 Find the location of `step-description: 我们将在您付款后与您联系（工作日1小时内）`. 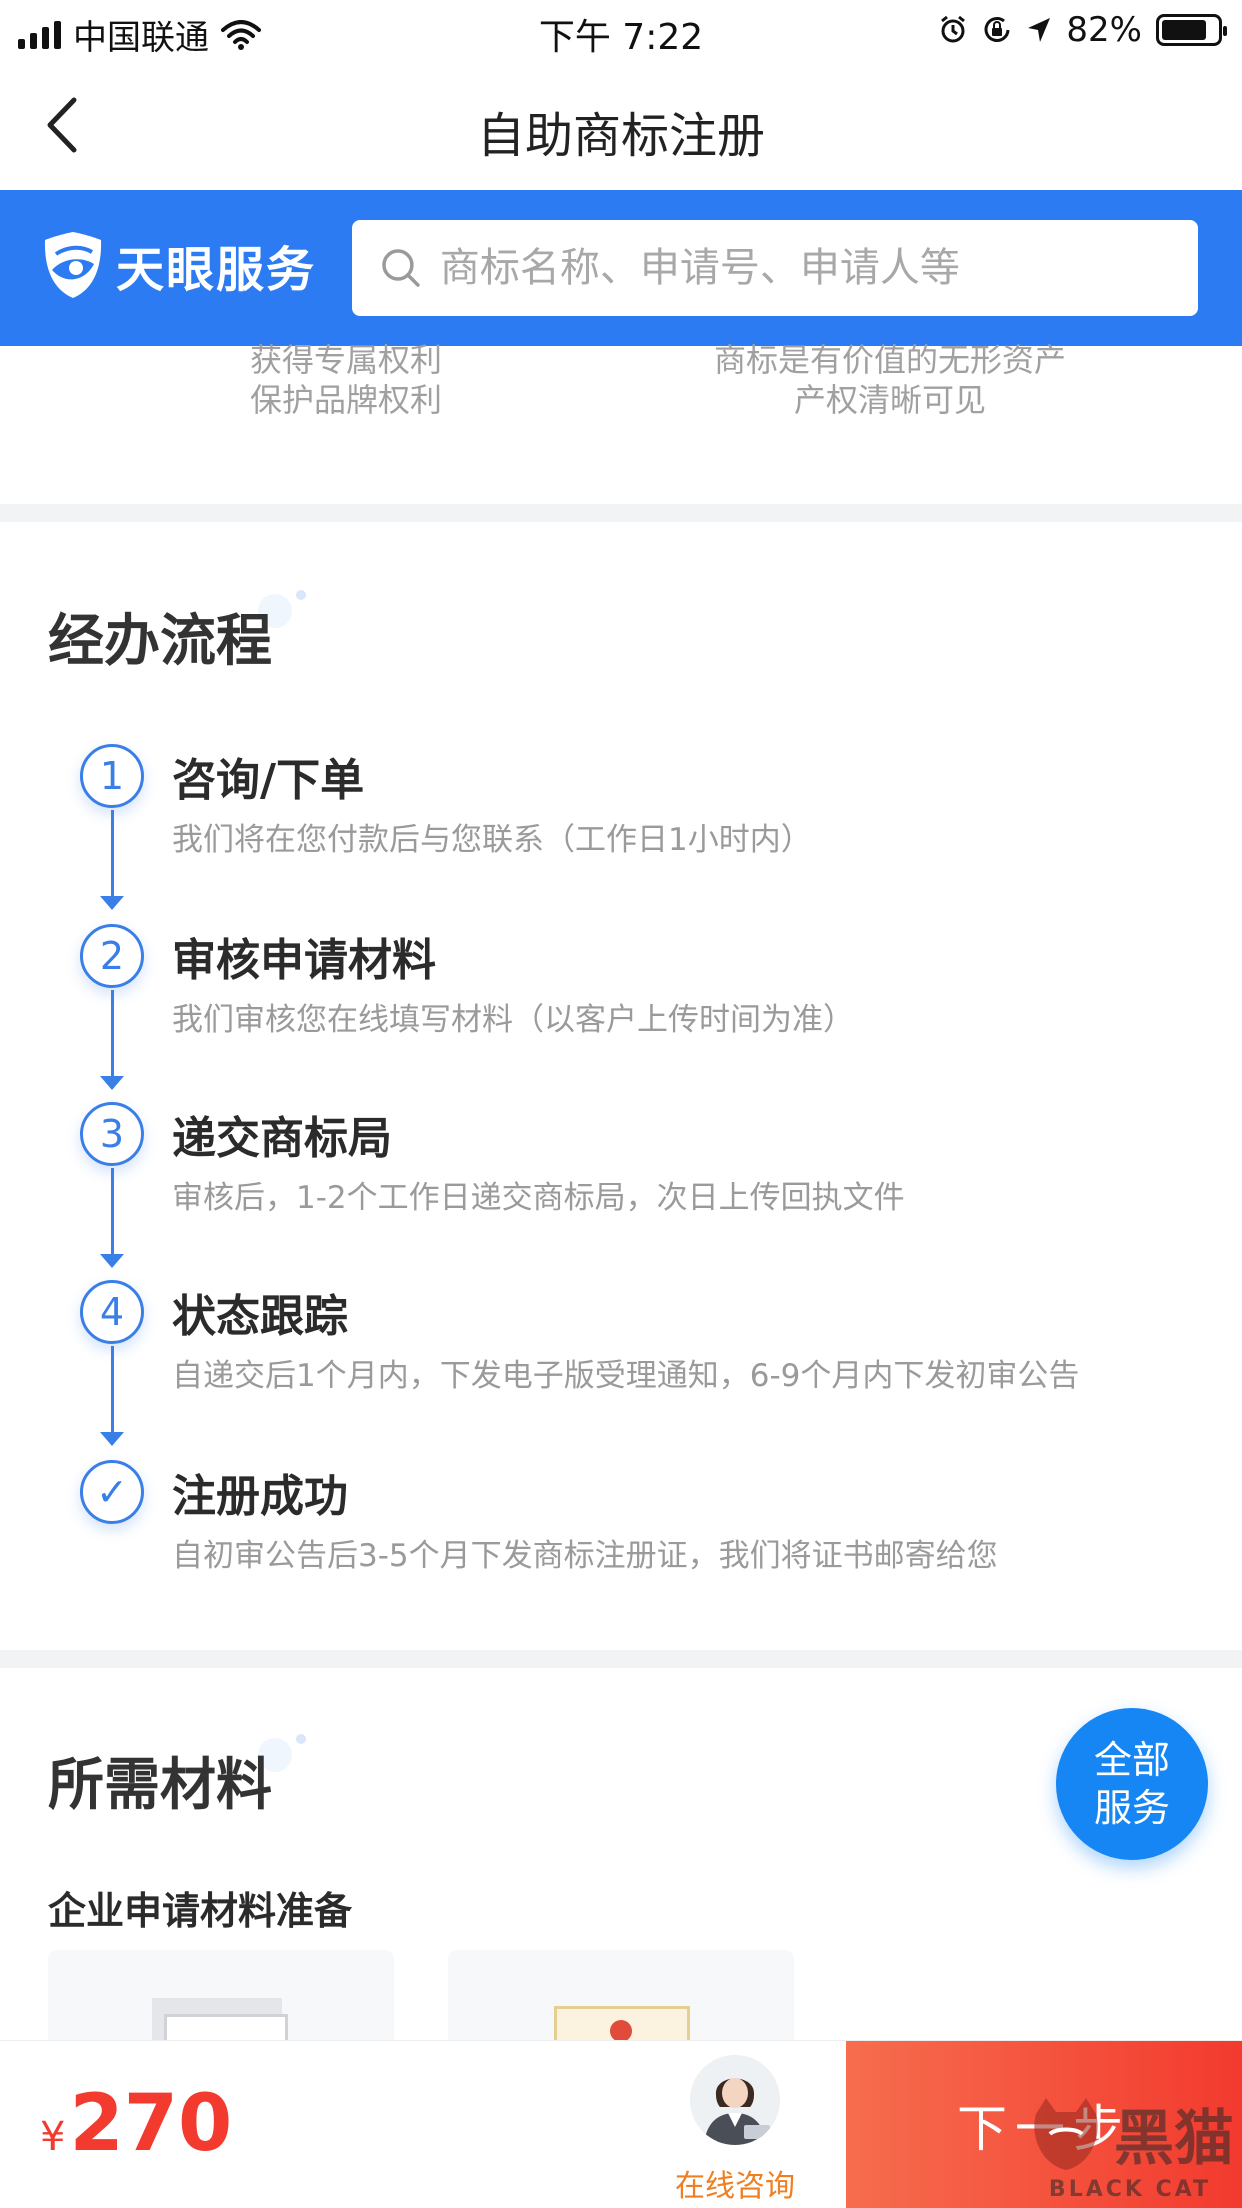

step-description: 我们将在您付款后与您联系（工作日1小时内） is located at coordinates (492, 840).